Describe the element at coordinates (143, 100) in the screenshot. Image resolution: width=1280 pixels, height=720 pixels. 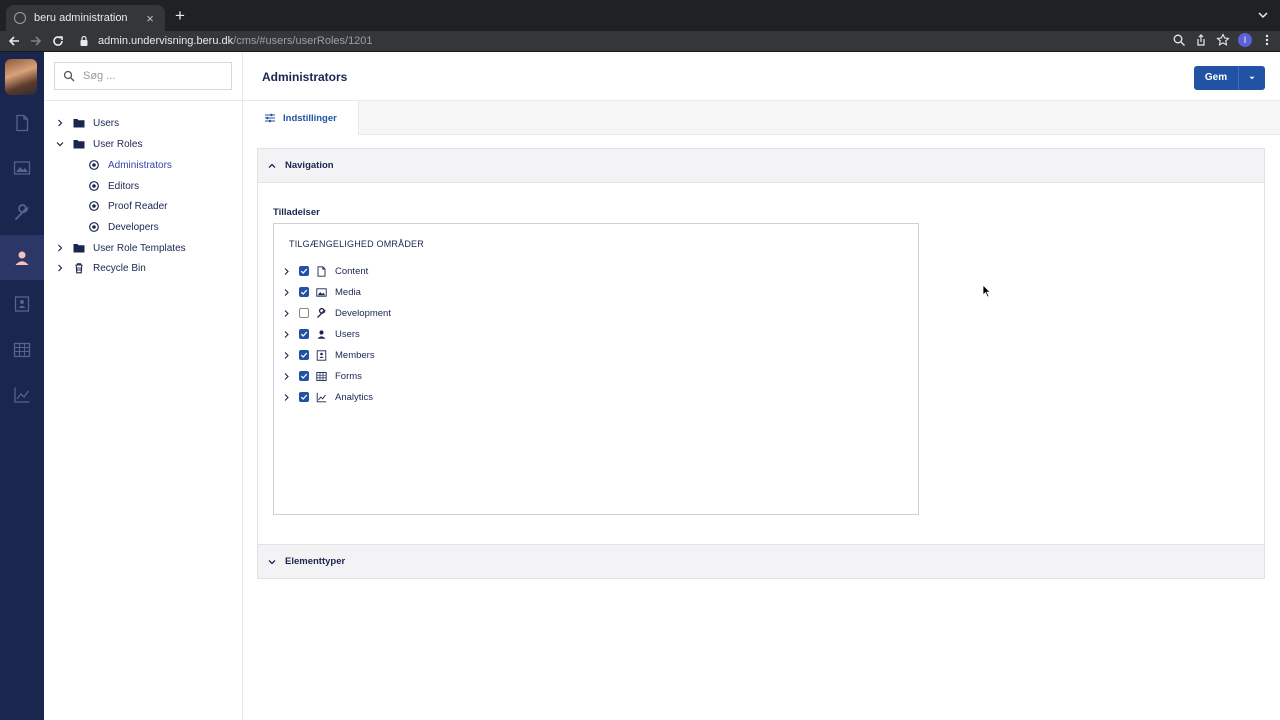
I see `tree-divider` at that location.